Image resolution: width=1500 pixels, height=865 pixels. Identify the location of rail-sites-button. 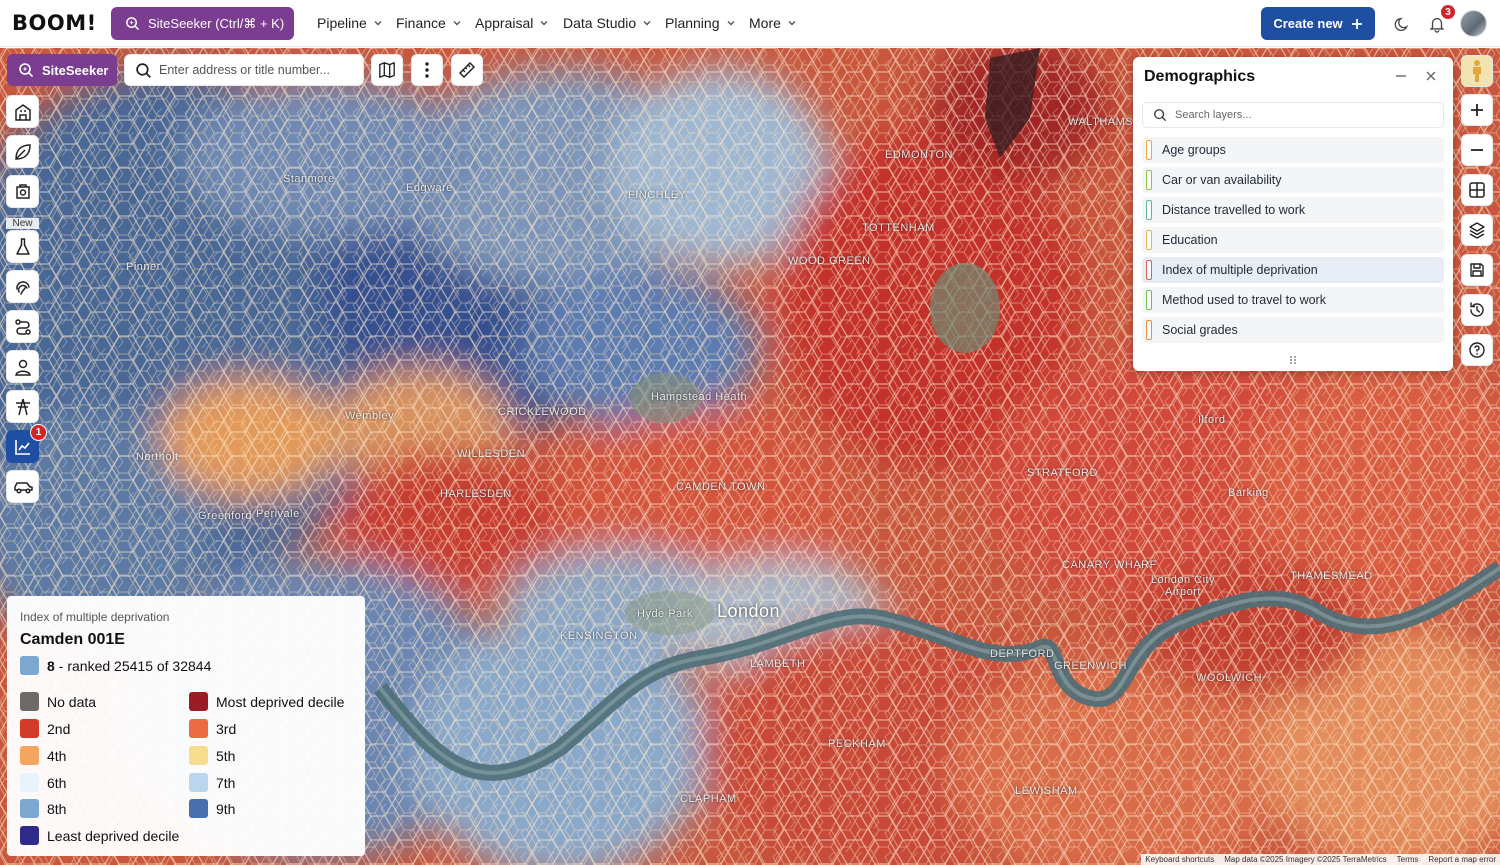
(22, 191).